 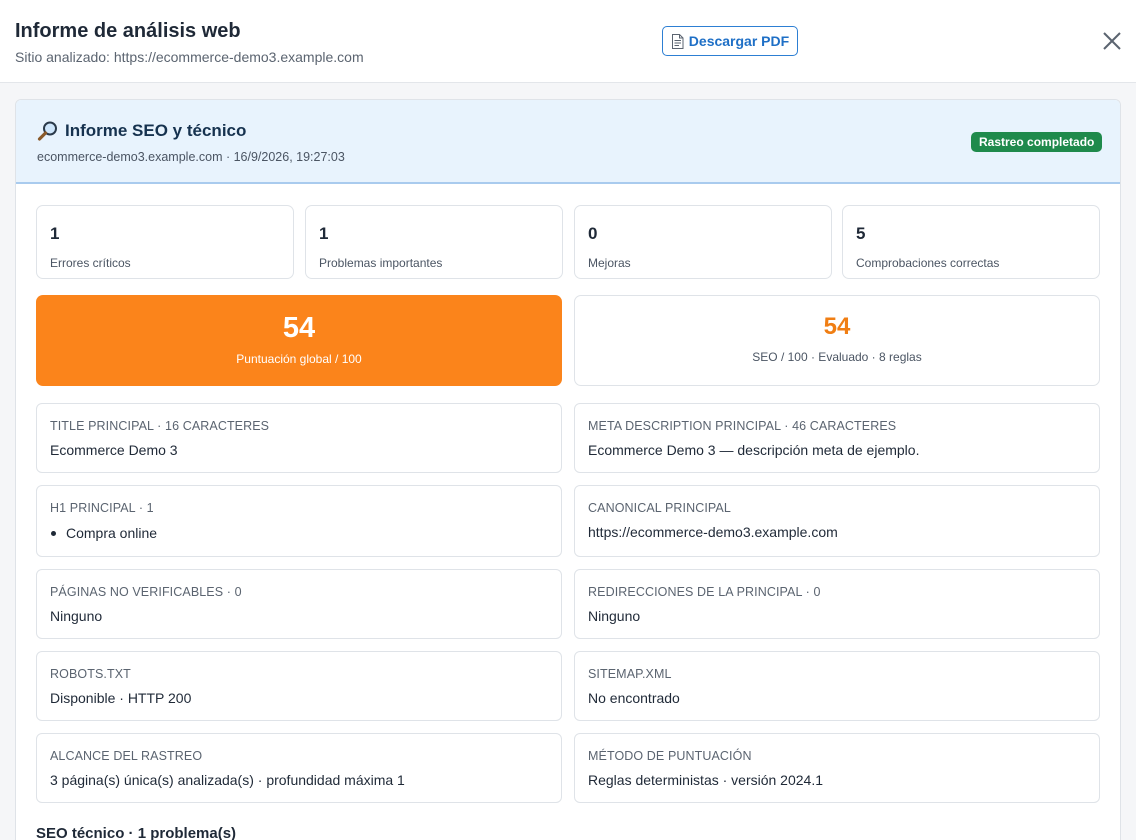 What do you see at coordinates (837, 326) in the screenshot?
I see `seo-score-value: 54` at bounding box center [837, 326].